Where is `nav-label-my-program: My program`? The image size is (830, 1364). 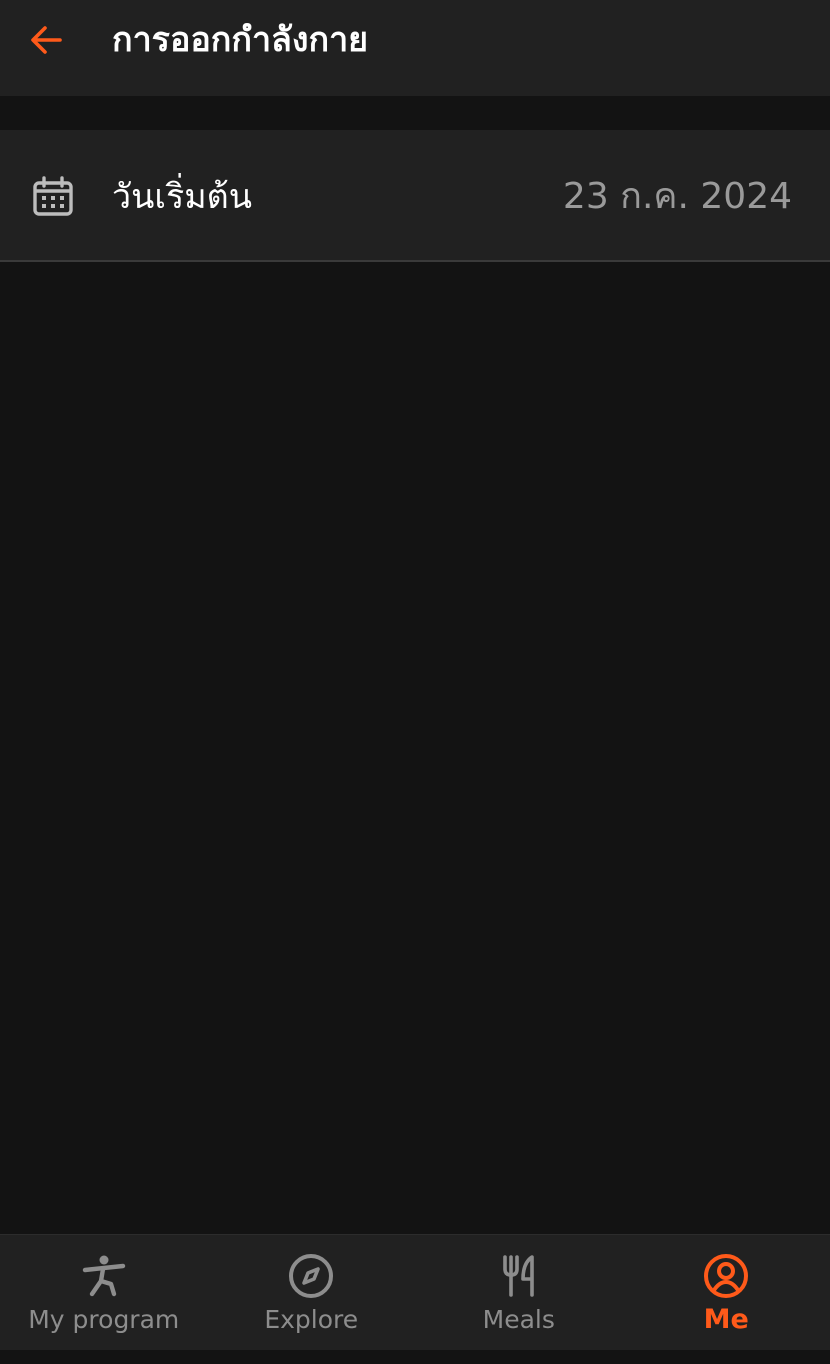
nav-label-my-program: My program is located at coordinates (104, 1319).